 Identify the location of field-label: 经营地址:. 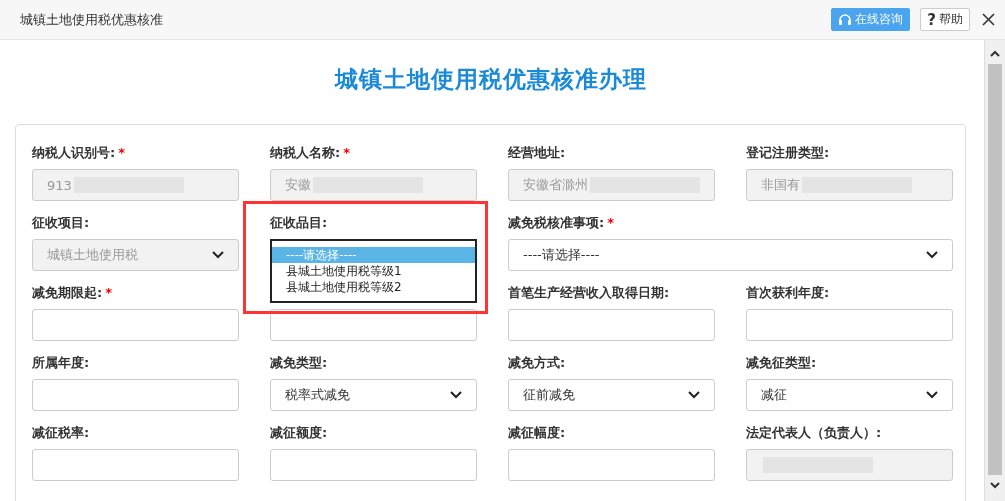
(537, 152).